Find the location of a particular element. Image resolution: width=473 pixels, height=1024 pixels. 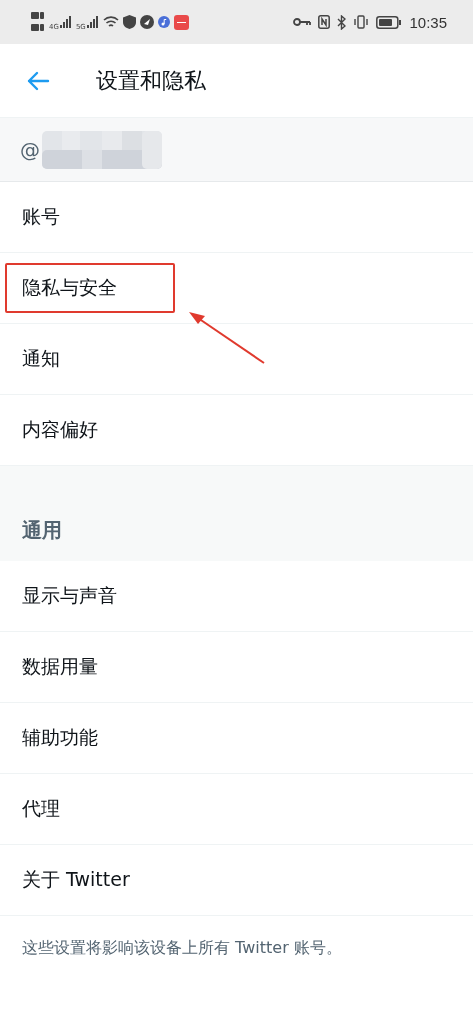

nfc-icon is located at coordinates (324, 22).